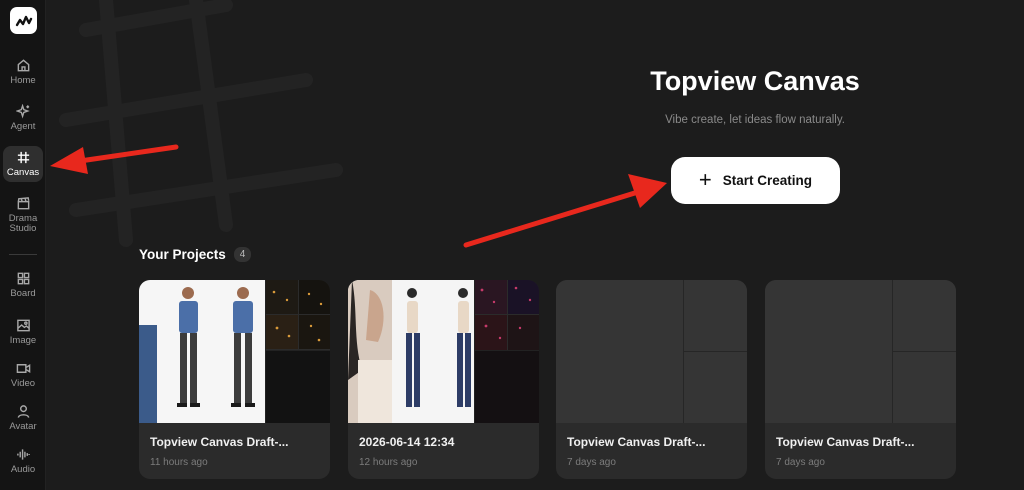 Image resolution: width=1024 pixels, height=490 pixels. I want to click on projects-header: Your Projects 4, so click(195, 254).